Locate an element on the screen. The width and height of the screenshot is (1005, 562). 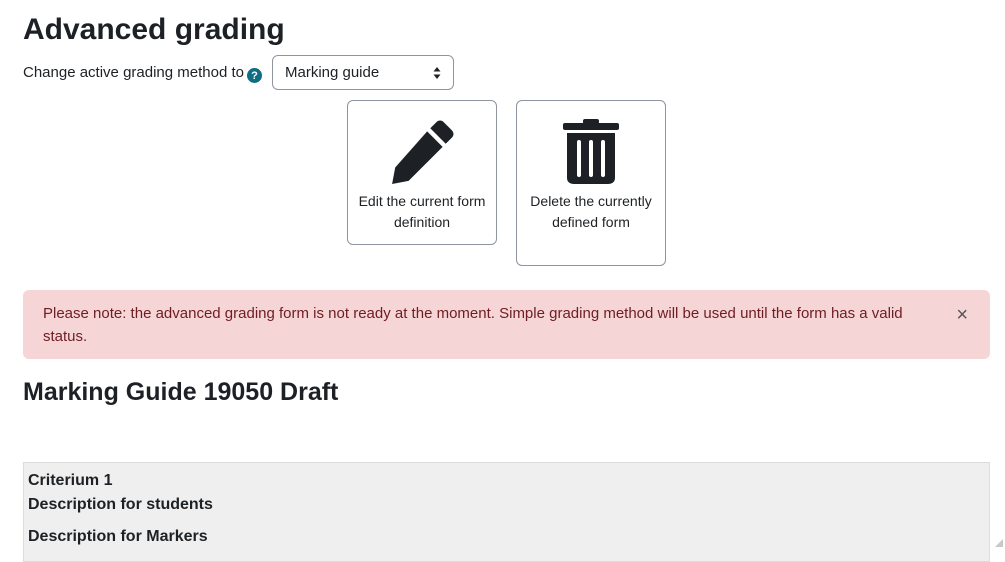
grading-method-select: Marking guide is located at coordinates (362, 72).